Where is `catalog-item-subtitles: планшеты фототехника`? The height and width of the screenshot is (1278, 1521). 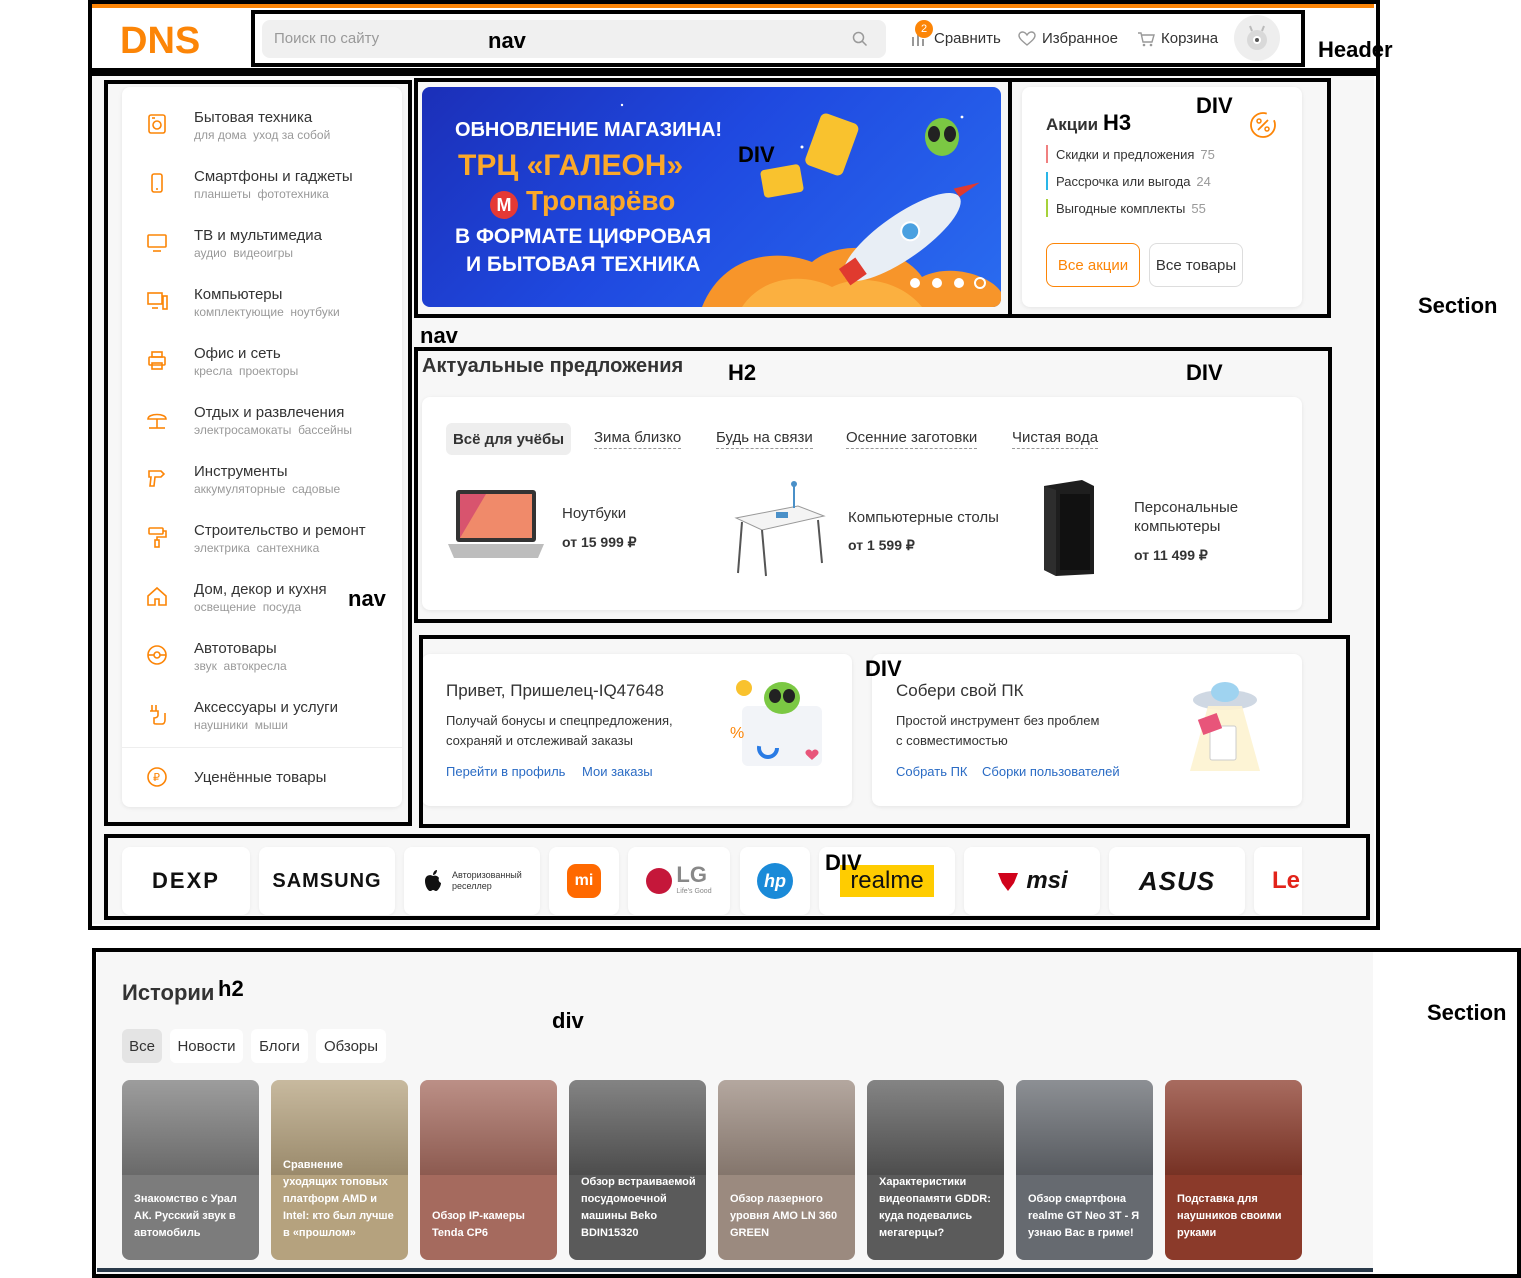 catalog-item-subtitles: планшеты фототехника is located at coordinates (261, 194).